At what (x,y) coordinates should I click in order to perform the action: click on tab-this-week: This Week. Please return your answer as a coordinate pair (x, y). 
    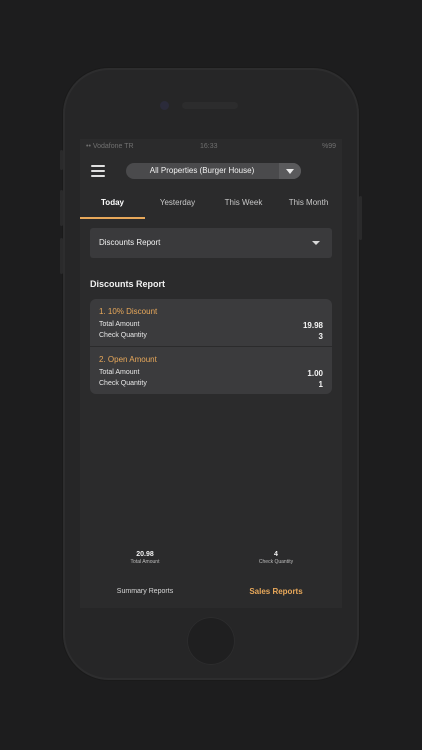
    Looking at the image, I should click on (243, 205).